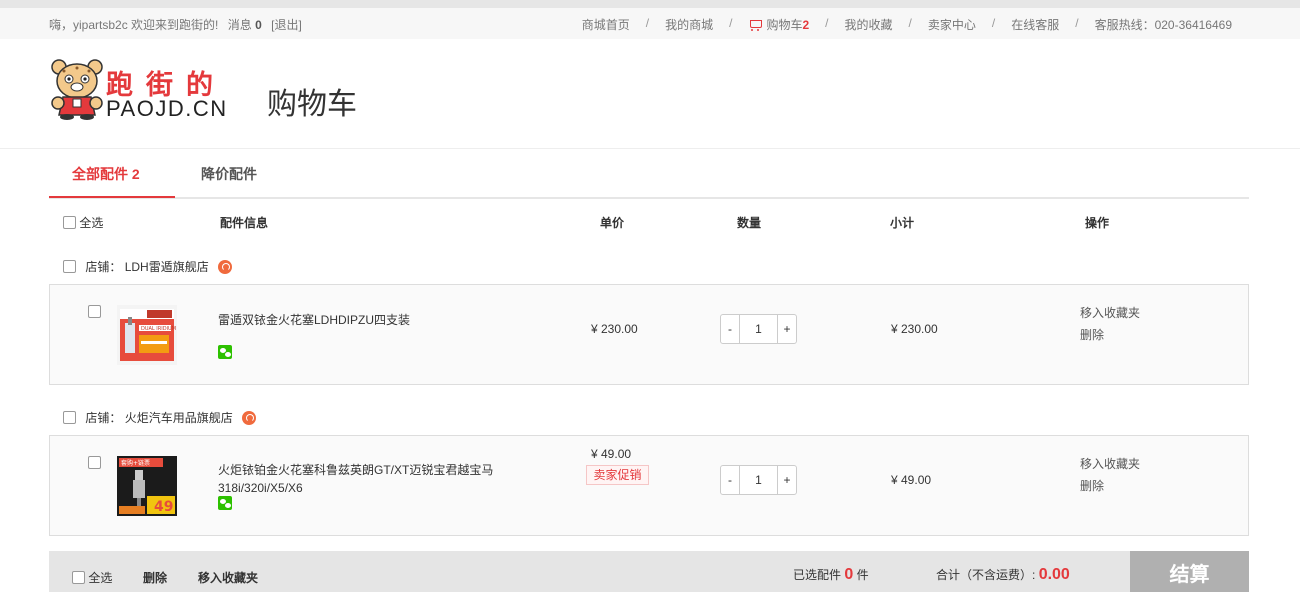 This screenshot has width=1300, height=592. What do you see at coordinates (611, 454) in the screenshot?
I see `item-unit-price: ¥ 49.00` at bounding box center [611, 454].